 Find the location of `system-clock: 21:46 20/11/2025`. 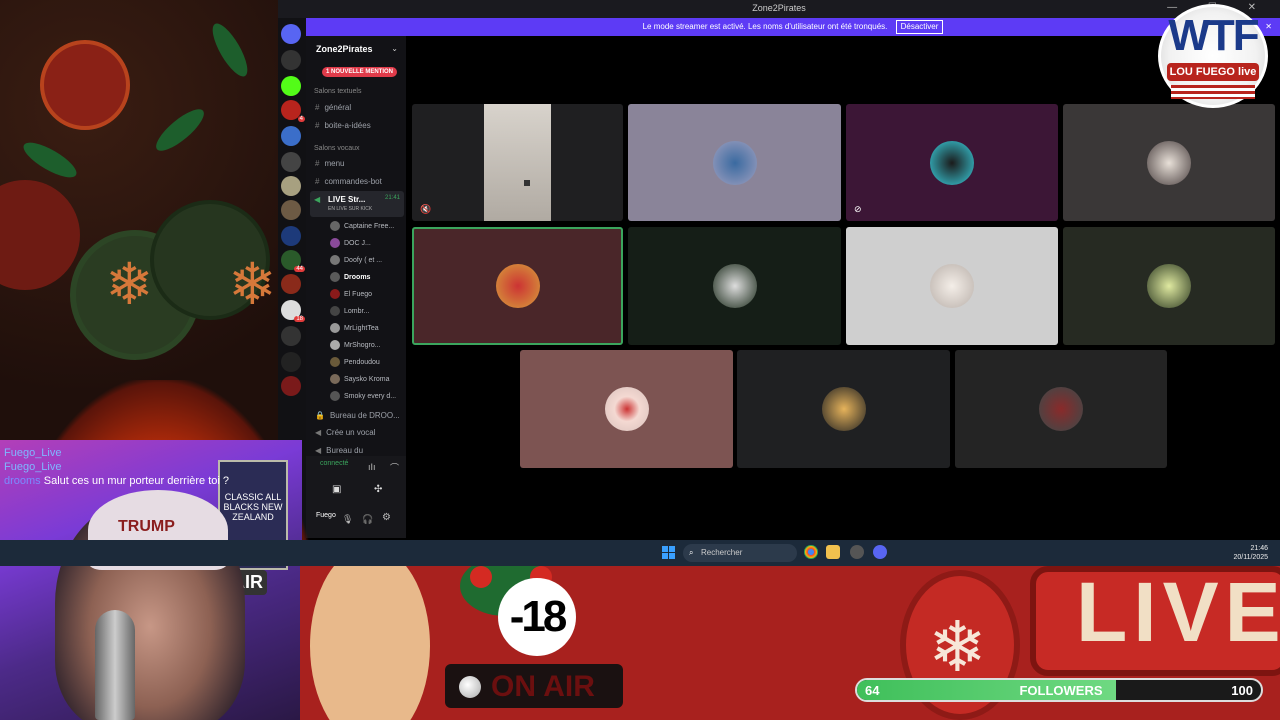

system-clock: 21:46 20/11/2025 is located at coordinates (1250, 553).